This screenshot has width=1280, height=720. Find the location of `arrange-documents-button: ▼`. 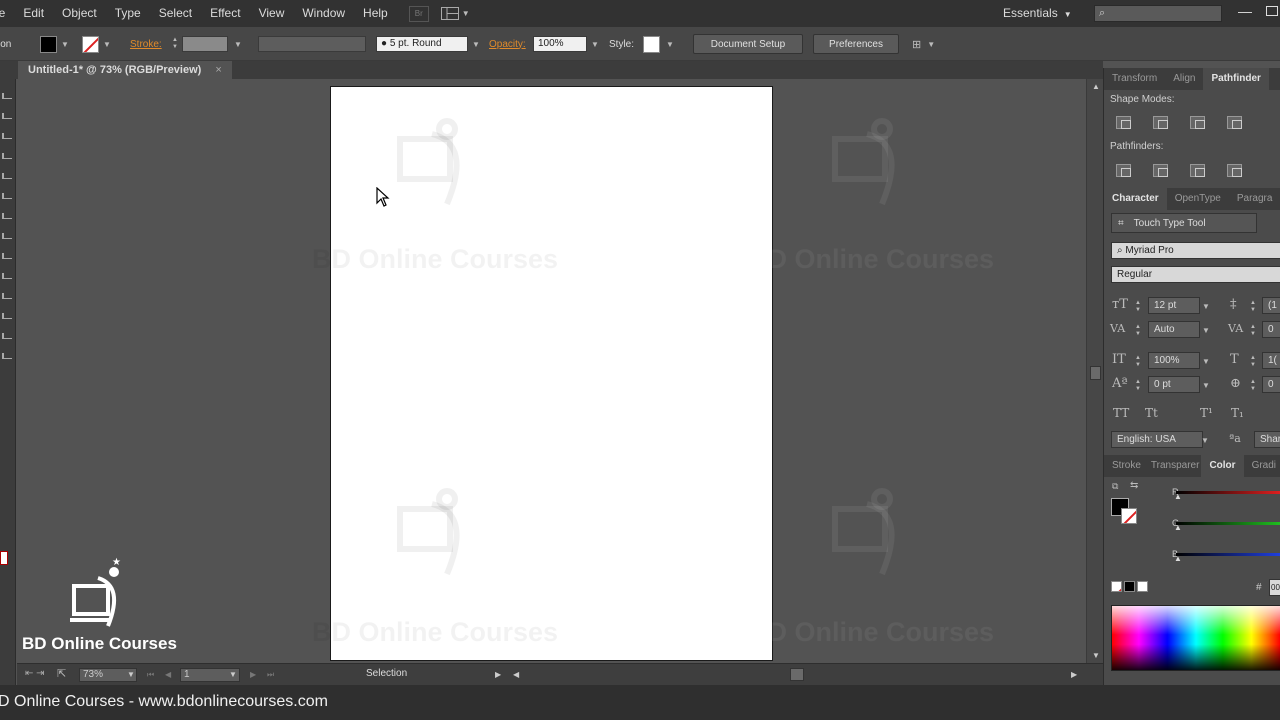

arrange-documents-button: ▼ is located at coordinates (456, 14).